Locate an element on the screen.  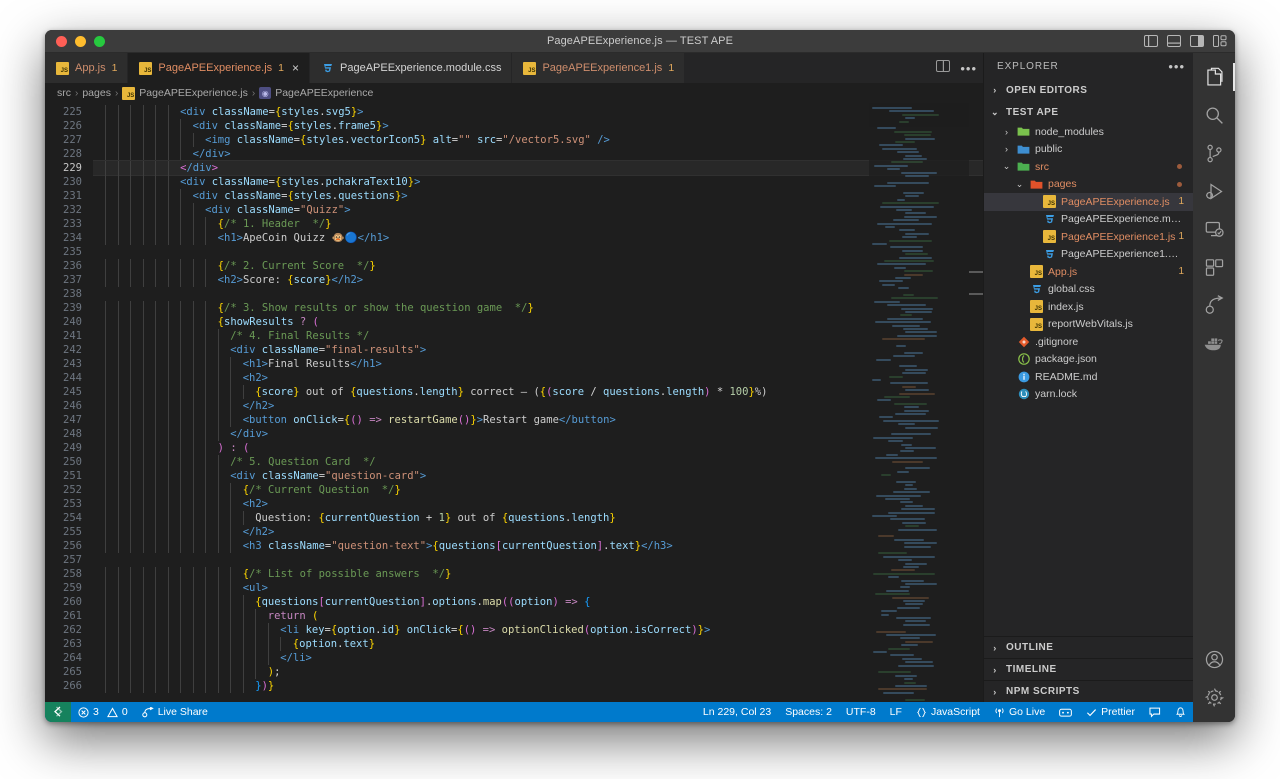
window-controls is located at coordinates (75, 41).